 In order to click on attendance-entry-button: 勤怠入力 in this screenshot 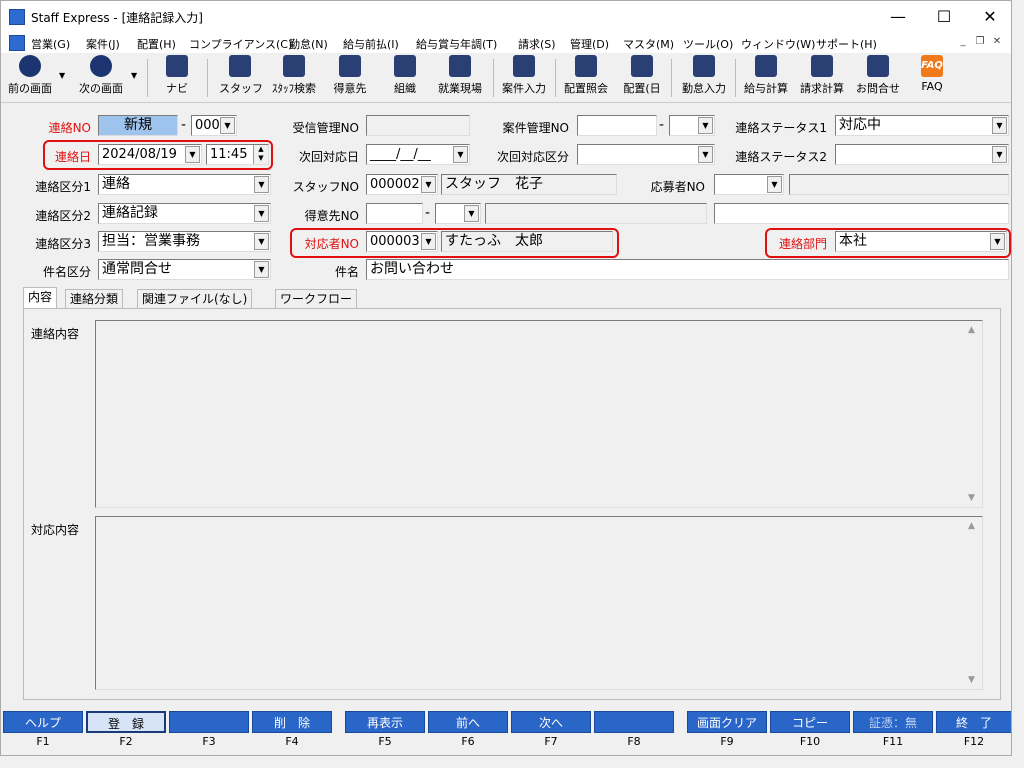, I will do `click(704, 77)`.